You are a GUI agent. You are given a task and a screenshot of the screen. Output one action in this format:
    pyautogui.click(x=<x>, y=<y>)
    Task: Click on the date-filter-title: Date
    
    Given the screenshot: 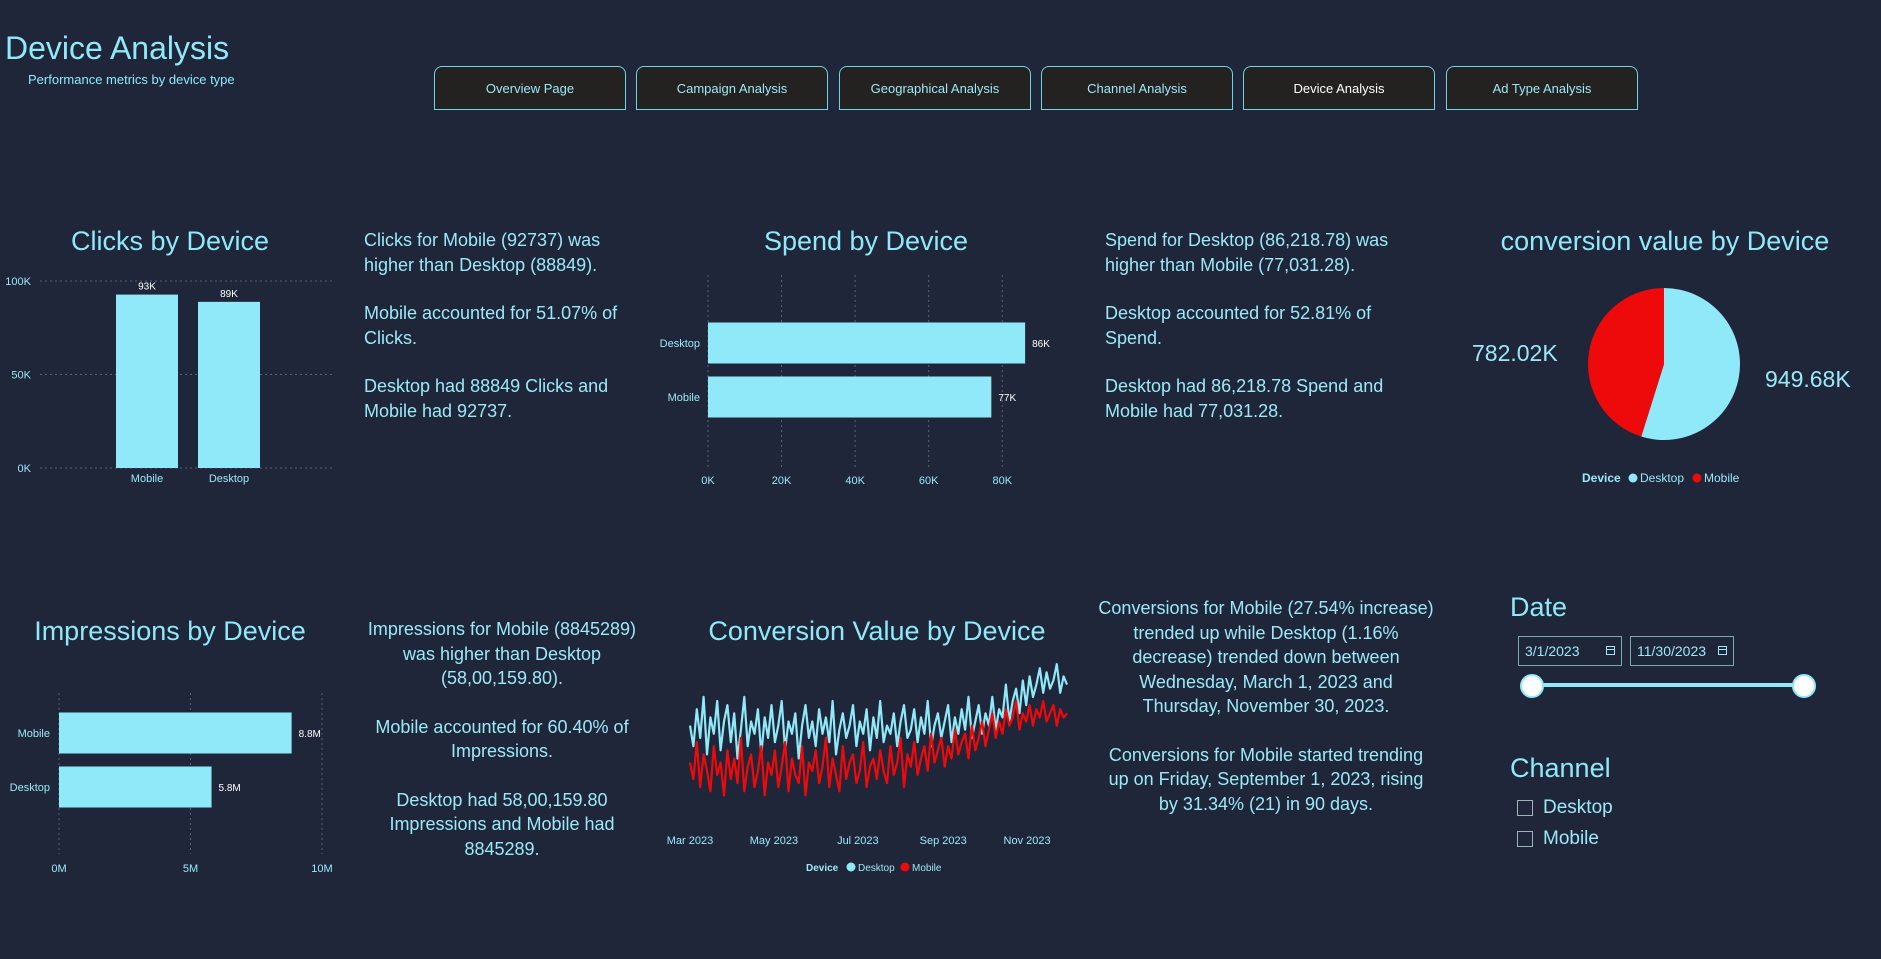 What is the action you would take?
    pyautogui.click(x=1539, y=607)
    